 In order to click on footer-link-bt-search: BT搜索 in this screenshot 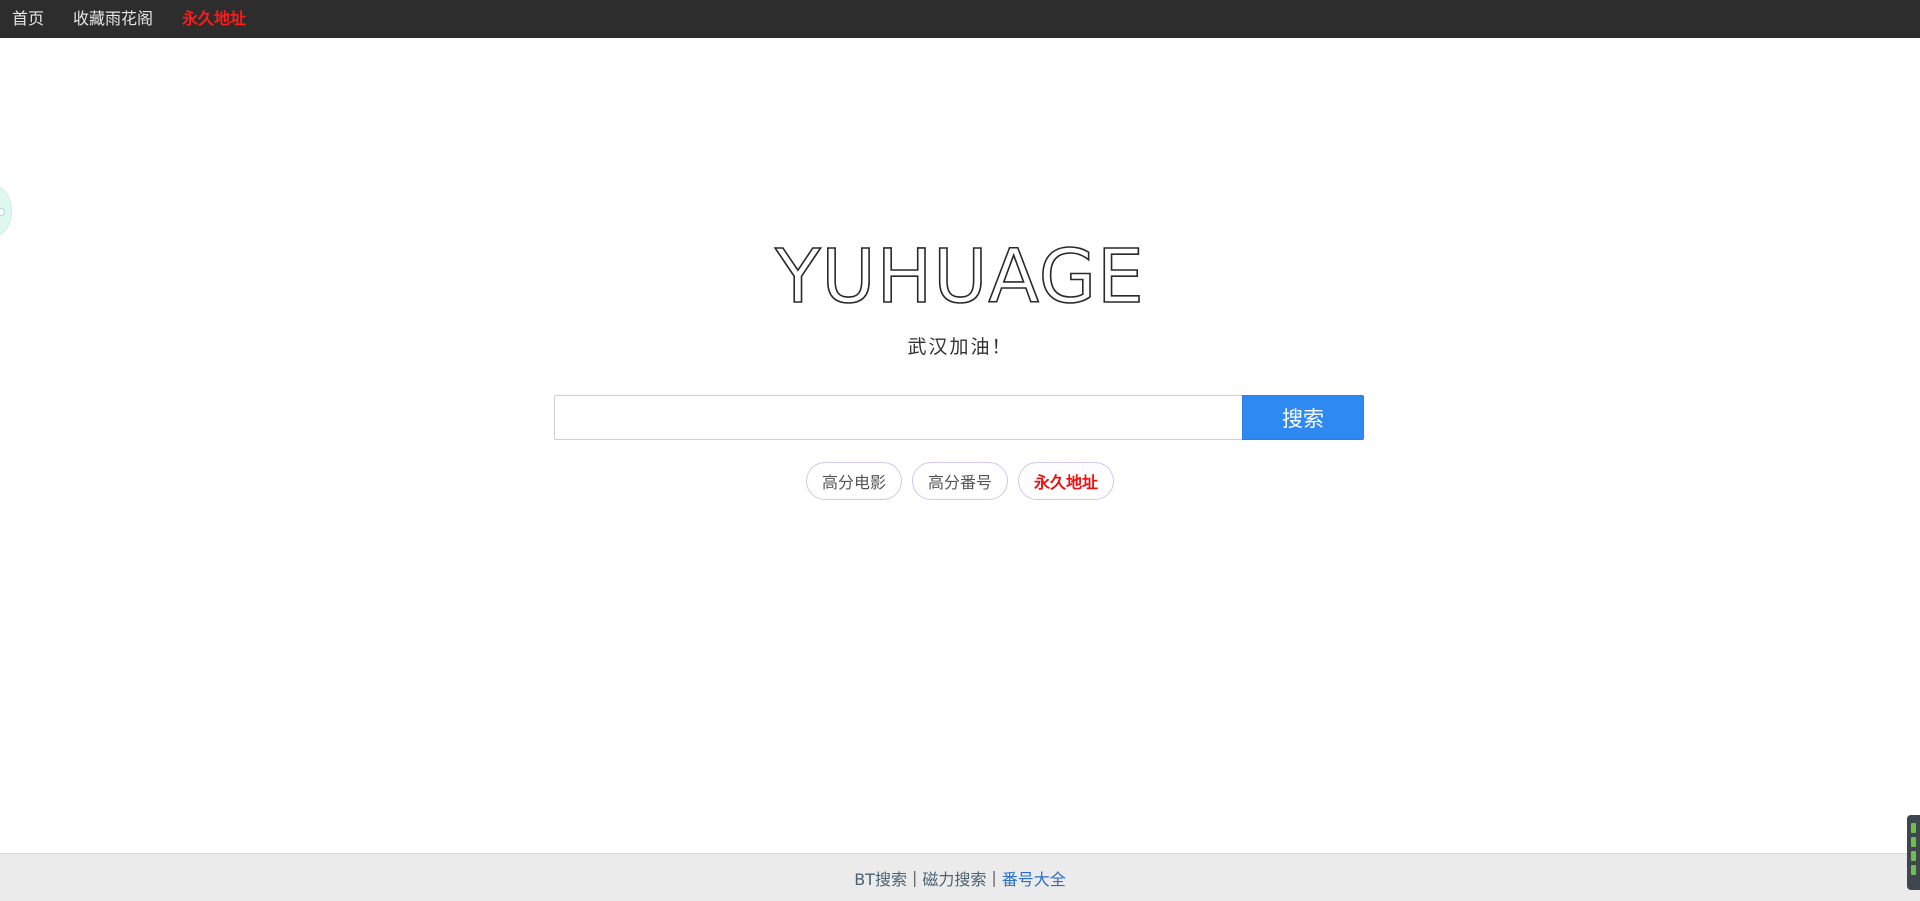, I will do `click(880, 878)`.